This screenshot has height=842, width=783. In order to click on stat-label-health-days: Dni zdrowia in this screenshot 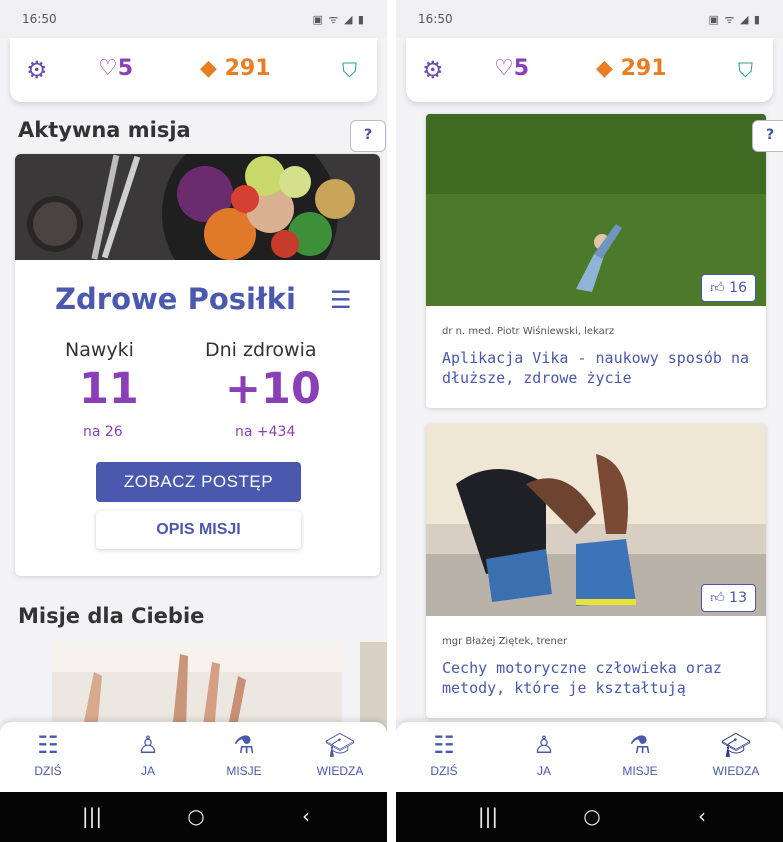, I will do `click(261, 350)`.